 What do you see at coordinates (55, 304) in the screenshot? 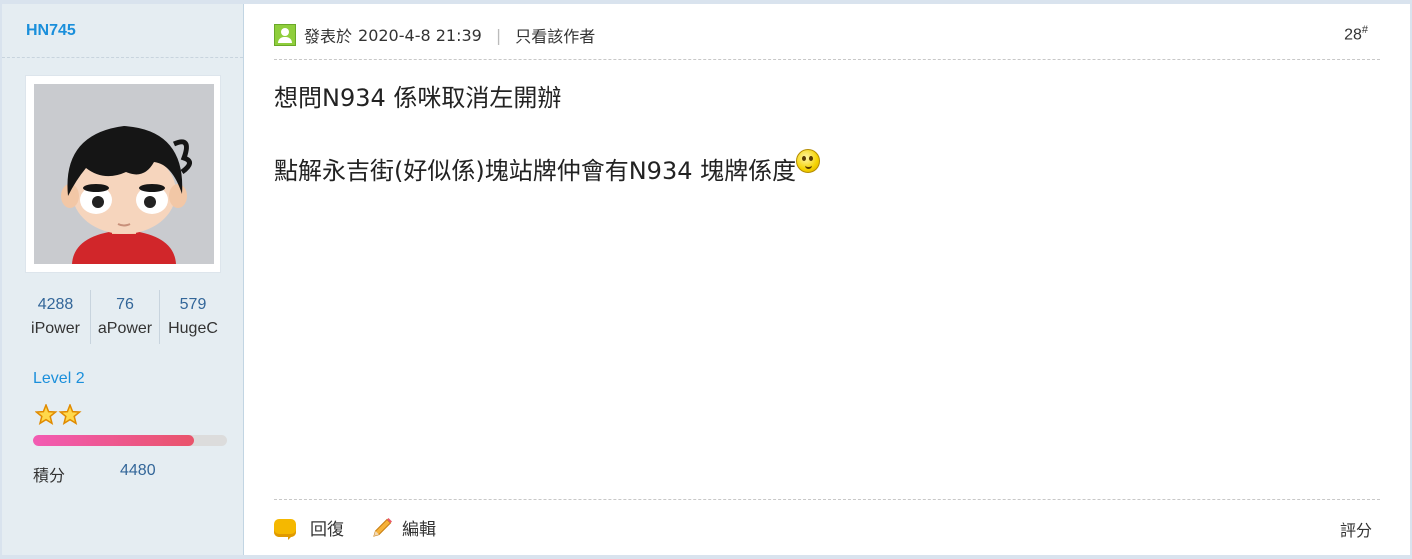
I see `stat-value: 4288` at bounding box center [55, 304].